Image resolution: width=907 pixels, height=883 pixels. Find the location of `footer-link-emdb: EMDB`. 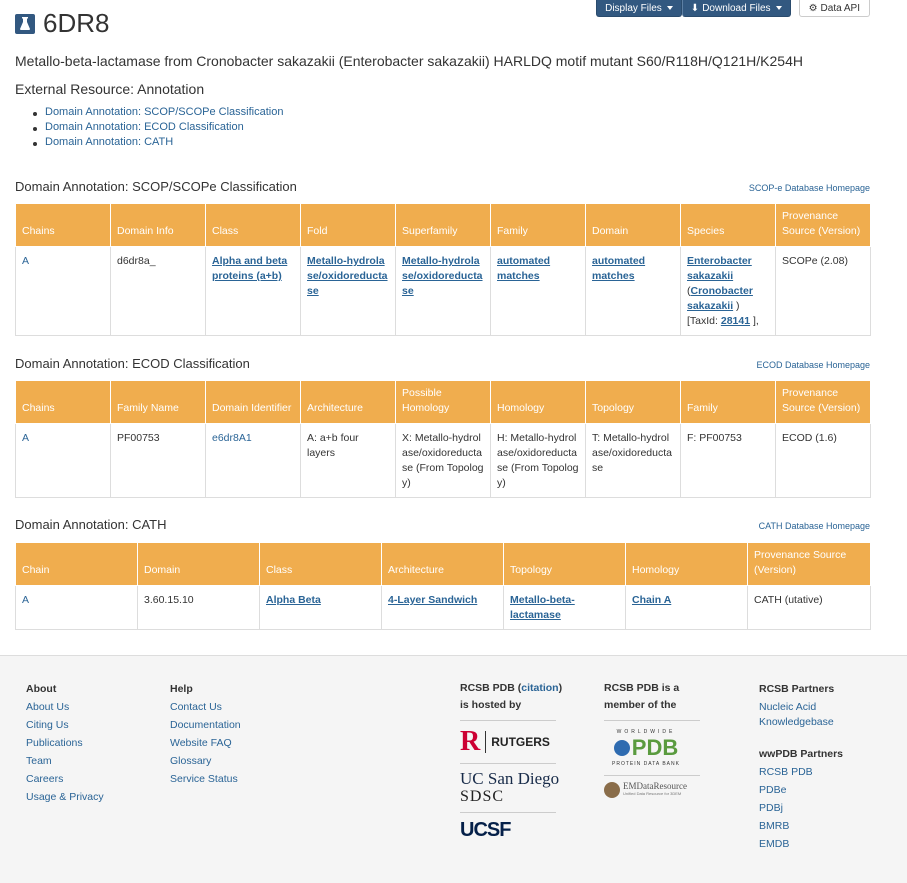

footer-link-emdb: EMDB is located at coordinates (774, 844).